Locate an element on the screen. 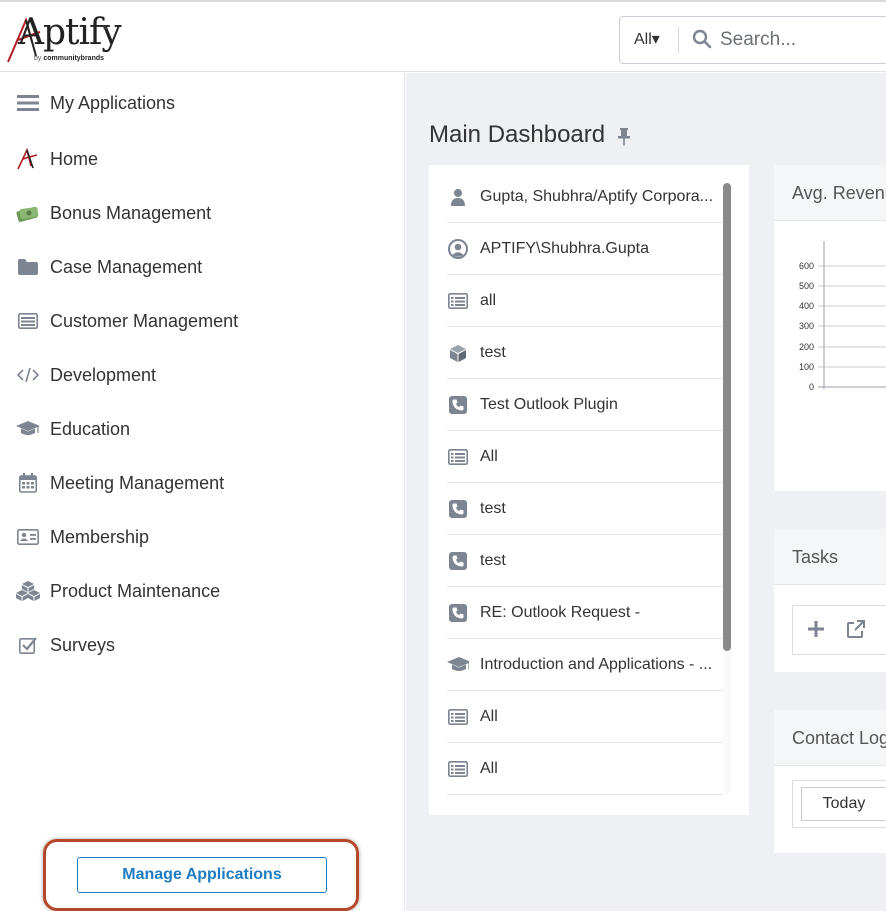  sidebar-item-label: Product Maintenance is located at coordinates (135, 590).